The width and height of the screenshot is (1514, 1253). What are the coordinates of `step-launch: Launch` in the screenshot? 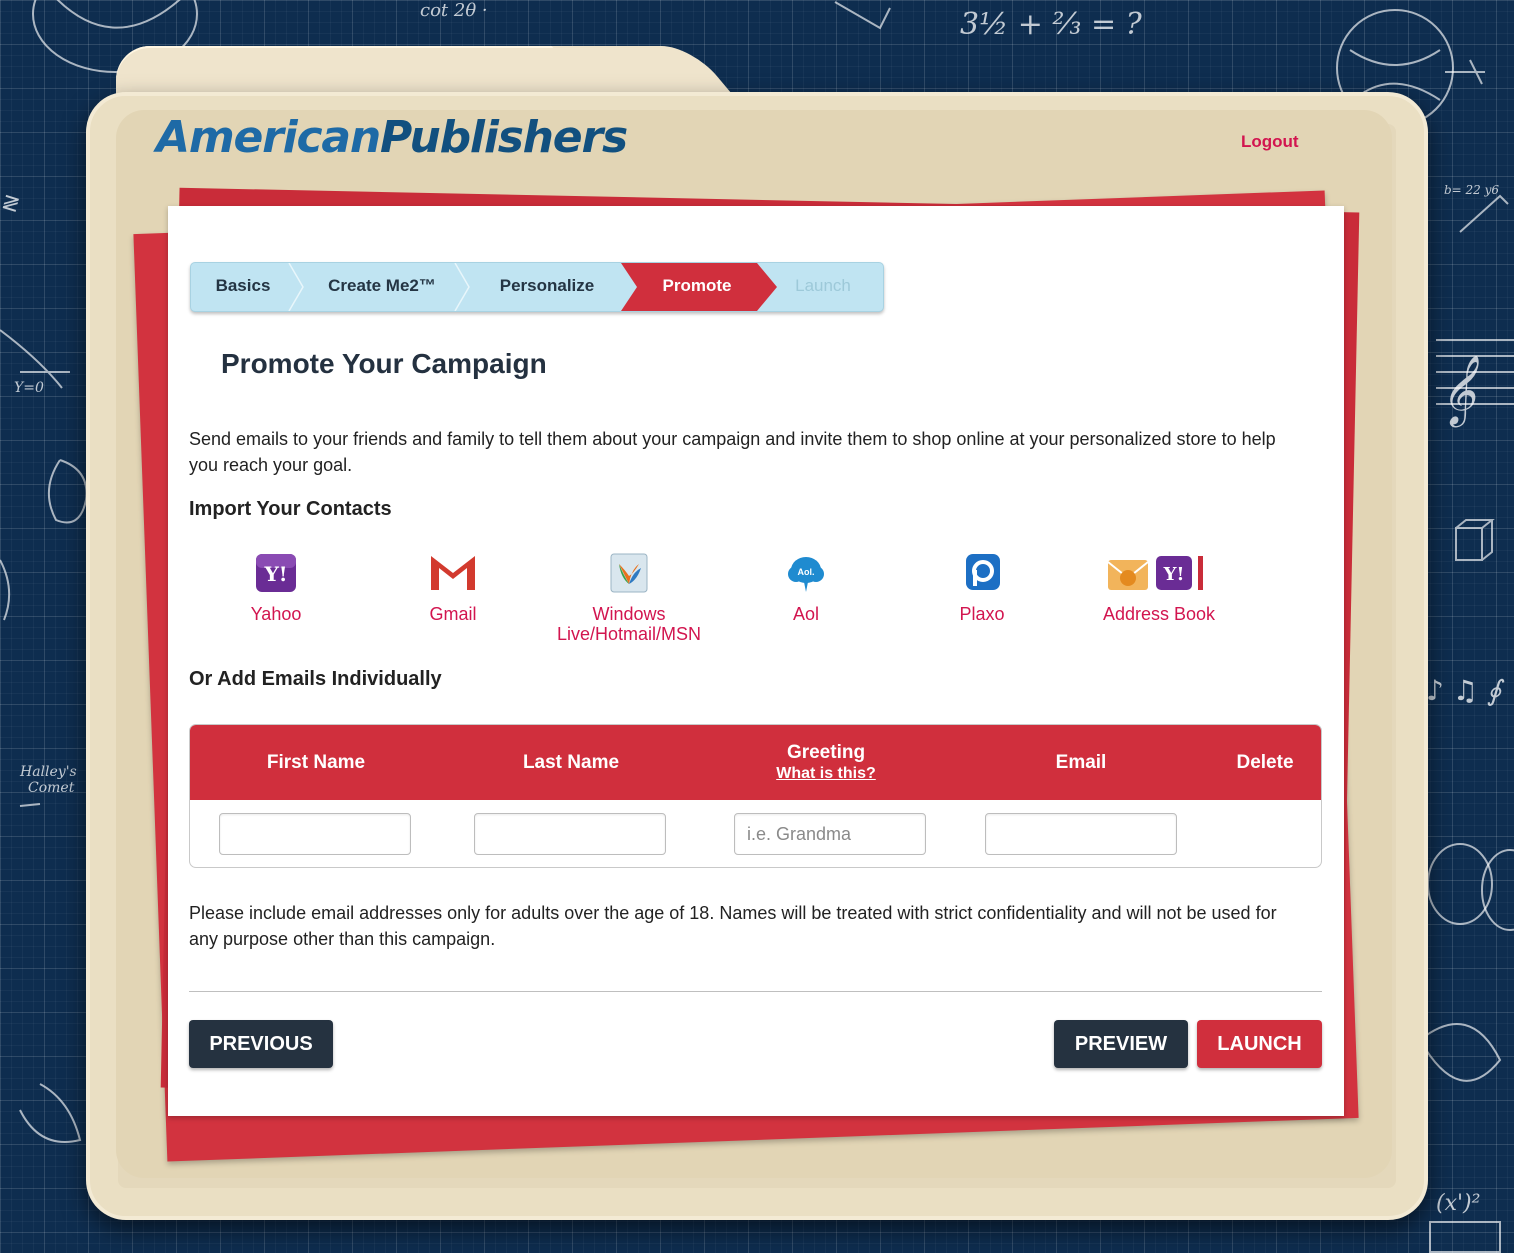 It's located at (823, 285).